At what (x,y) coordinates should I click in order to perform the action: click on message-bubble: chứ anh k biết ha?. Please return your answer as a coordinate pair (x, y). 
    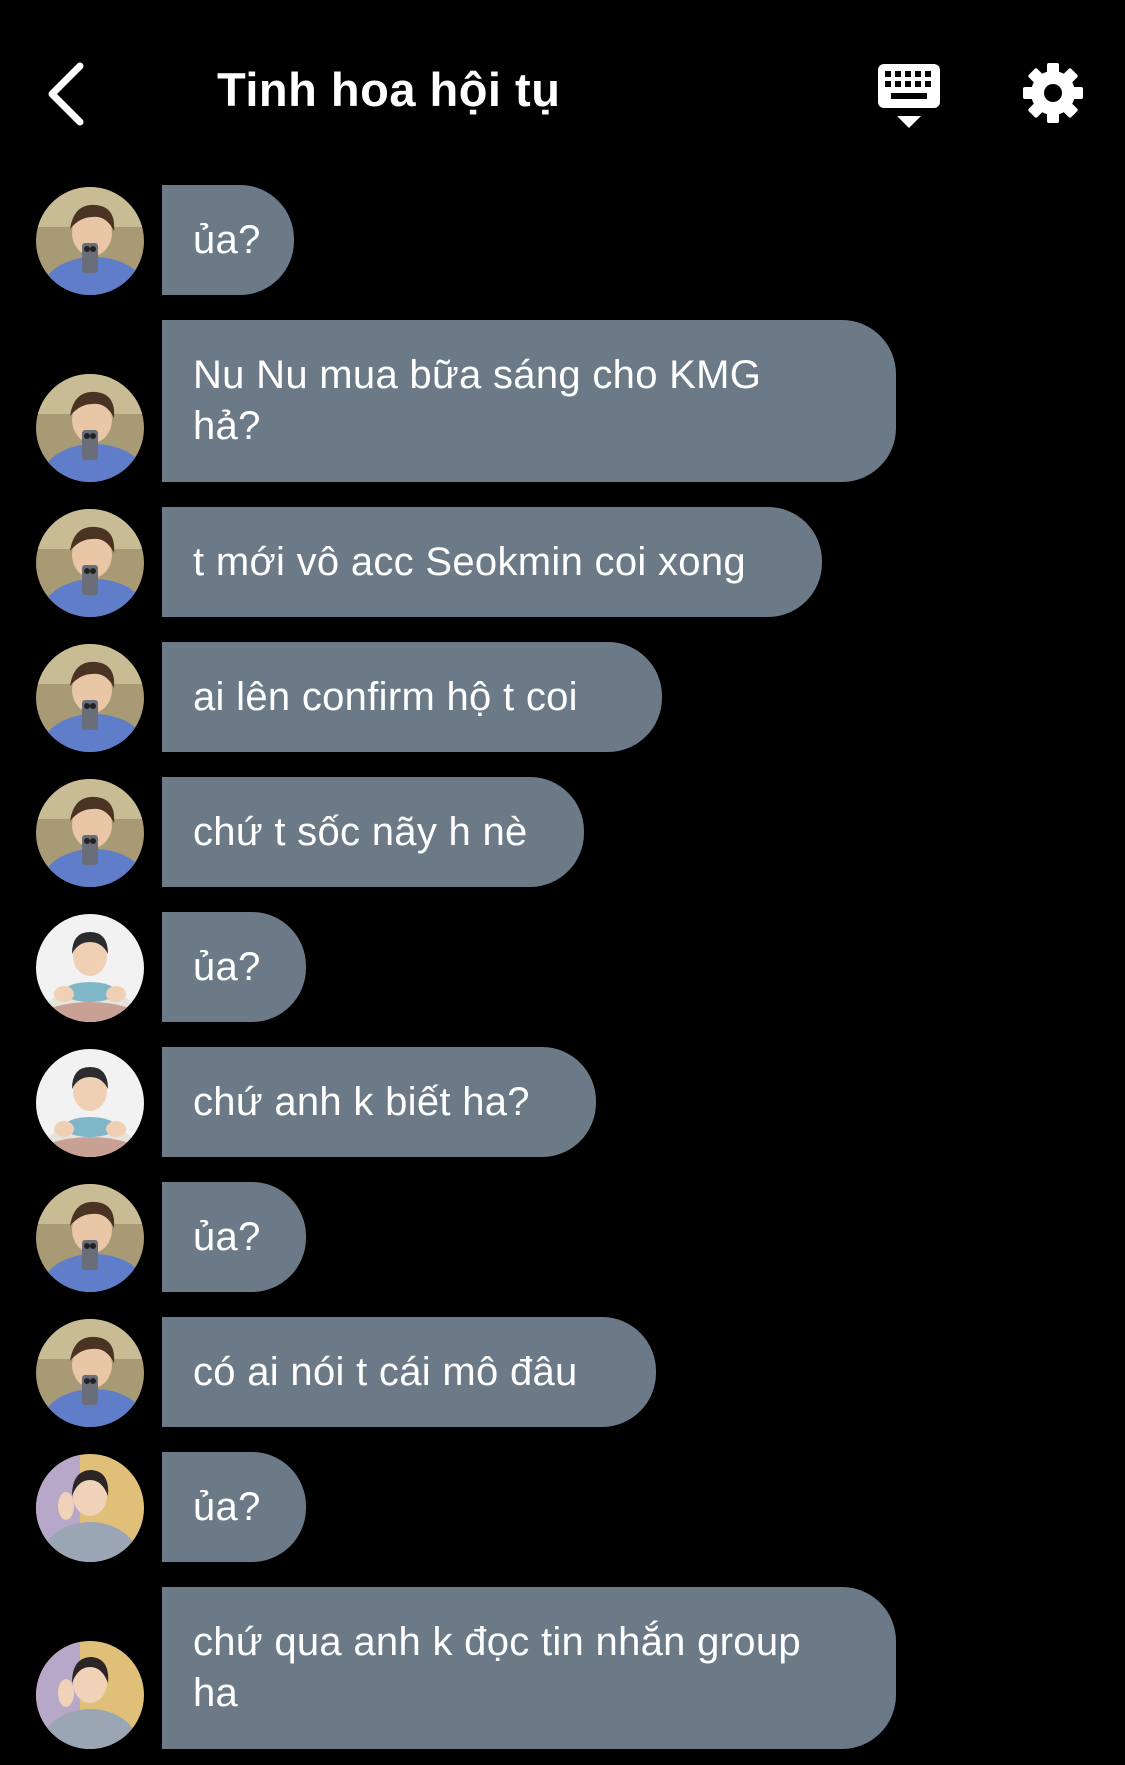
    Looking at the image, I should click on (379, 1102).